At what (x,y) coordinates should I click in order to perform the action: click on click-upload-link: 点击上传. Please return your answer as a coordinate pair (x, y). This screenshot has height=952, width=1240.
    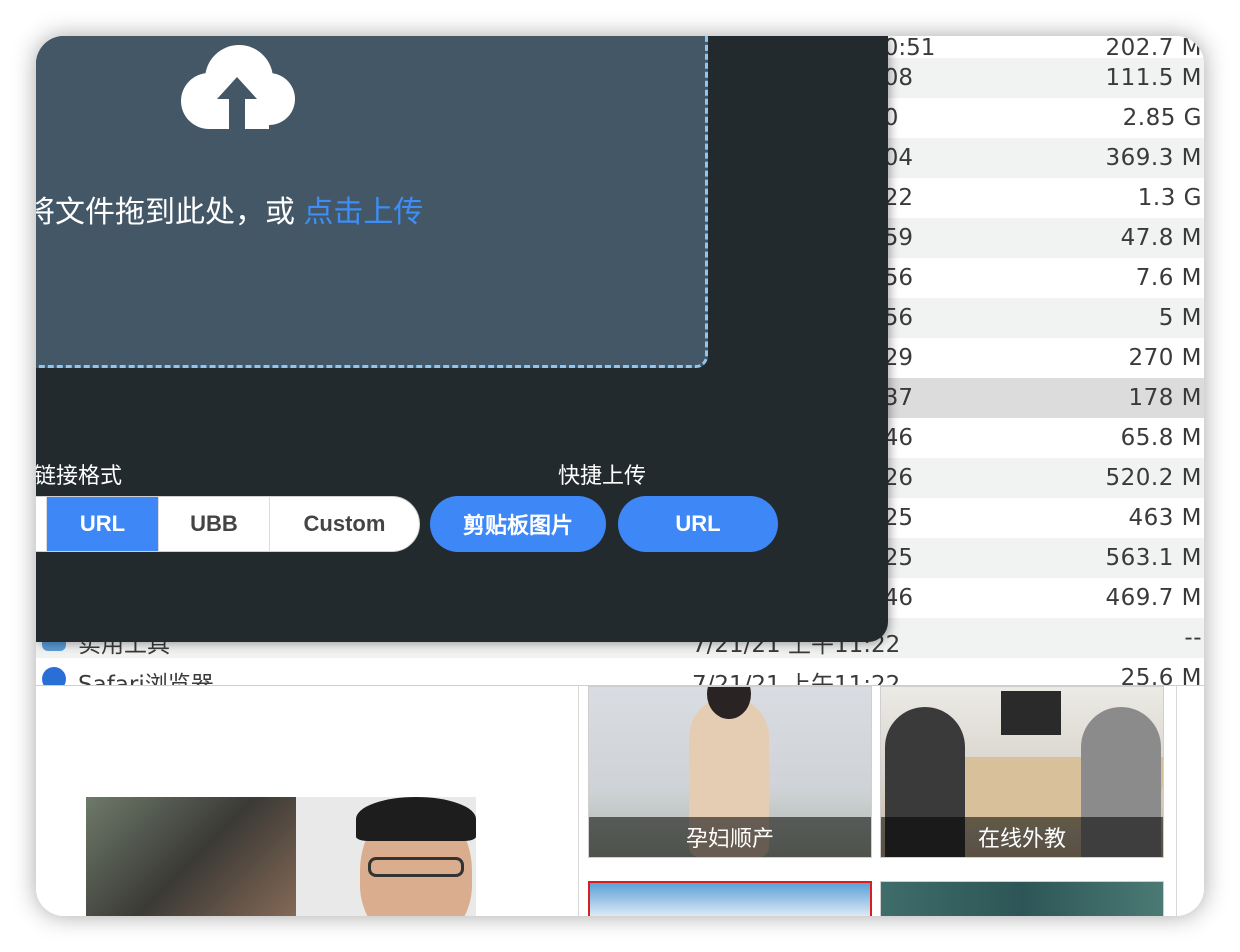
    Looking at the image, I should click on (363, 212).